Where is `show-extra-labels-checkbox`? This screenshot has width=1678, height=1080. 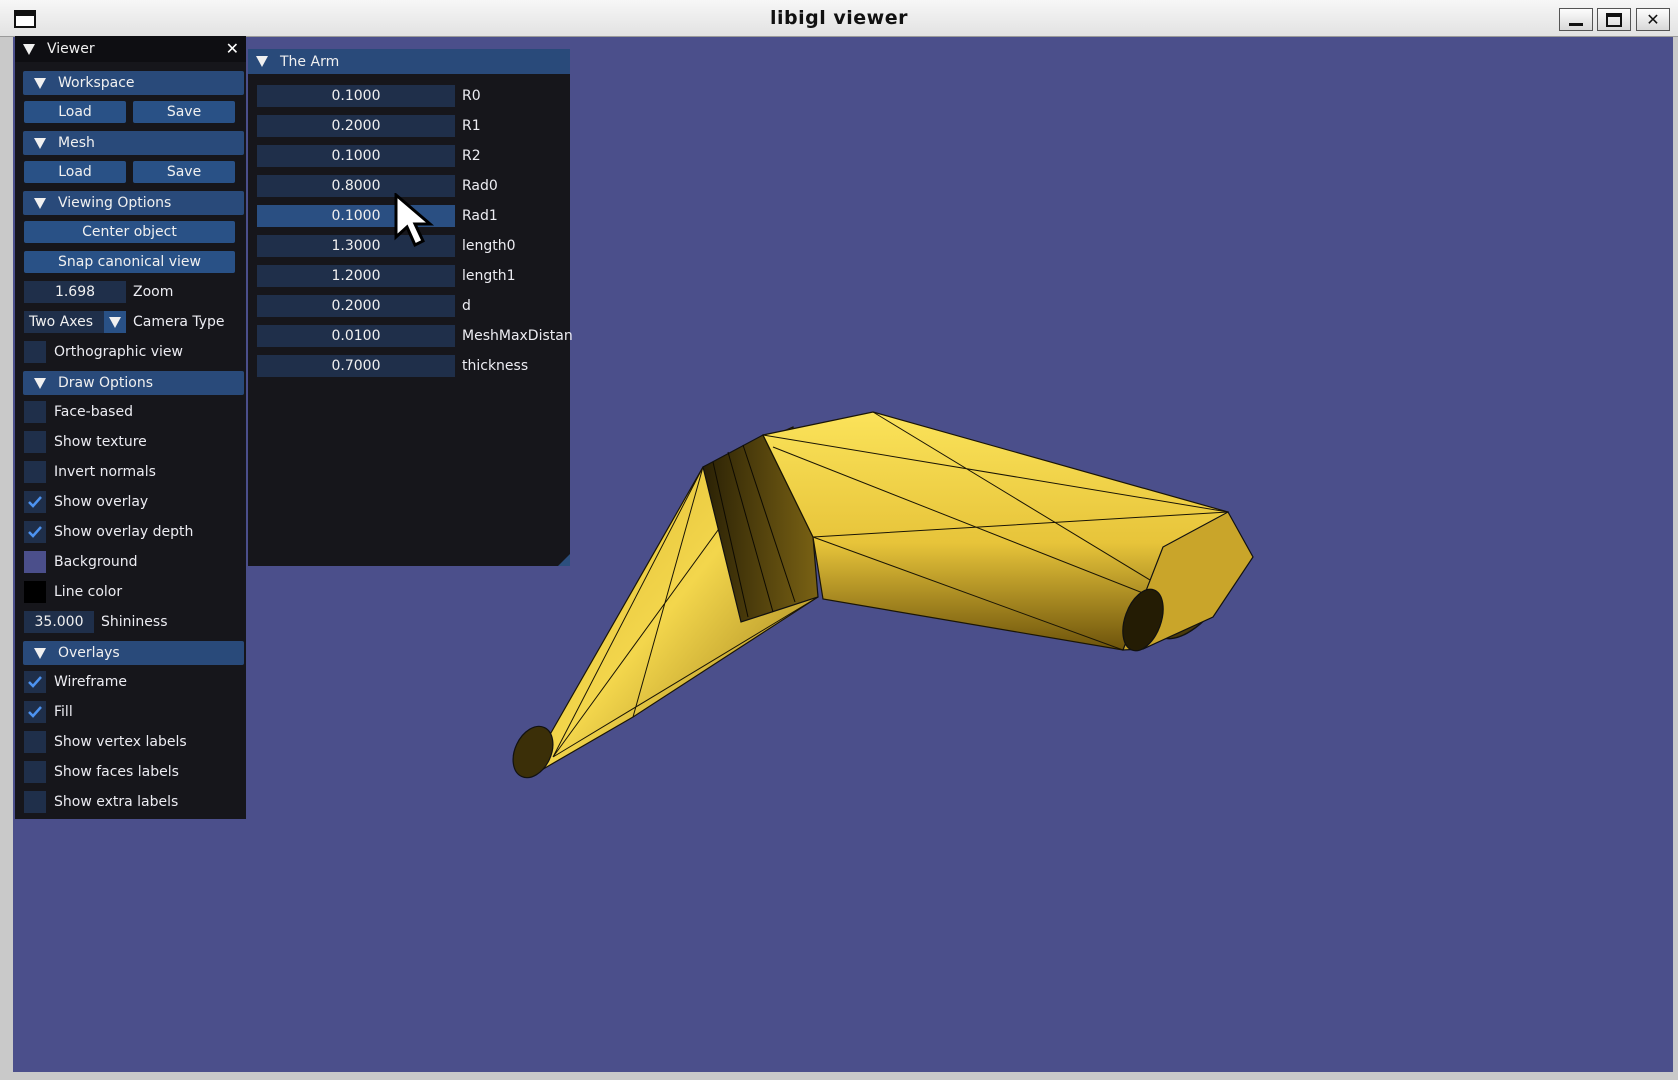
show-extra-labels-checkbox is located at coordinates (35, 802).